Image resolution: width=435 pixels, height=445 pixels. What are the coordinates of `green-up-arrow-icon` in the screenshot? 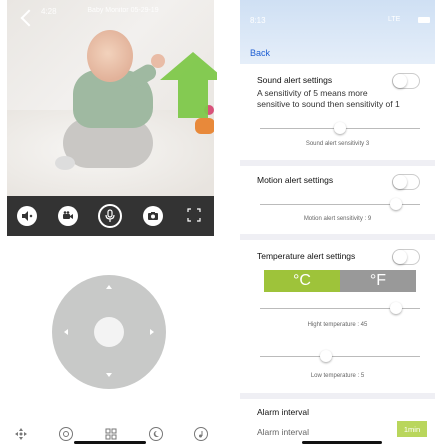 It's located at (188, 85).